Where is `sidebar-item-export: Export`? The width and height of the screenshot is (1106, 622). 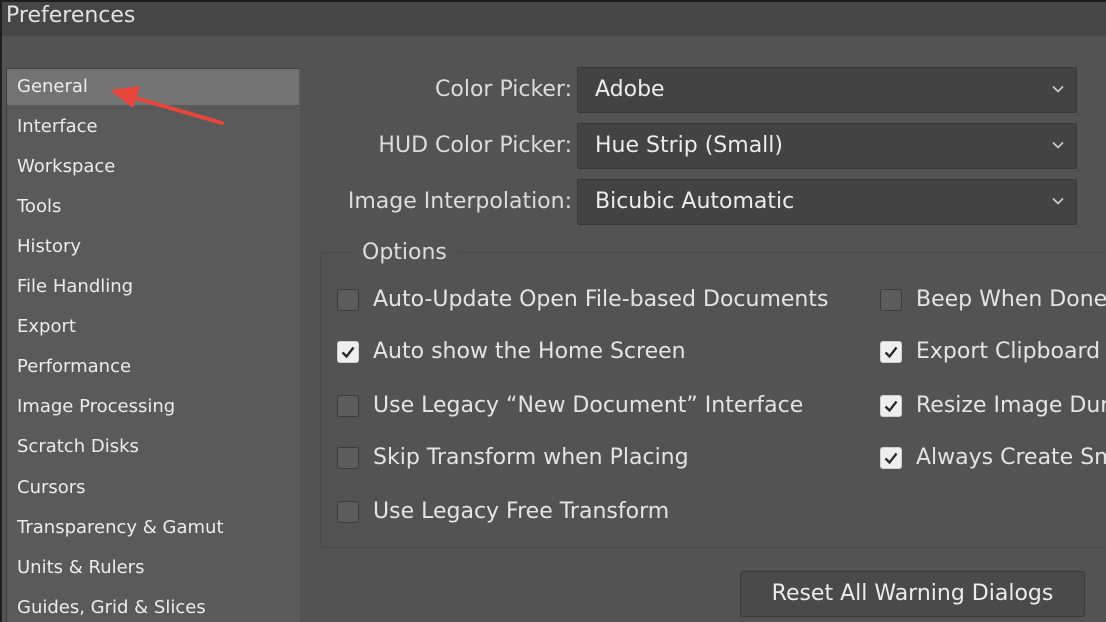
sidebar-item-export: Export is located at coordinates (153, 327).